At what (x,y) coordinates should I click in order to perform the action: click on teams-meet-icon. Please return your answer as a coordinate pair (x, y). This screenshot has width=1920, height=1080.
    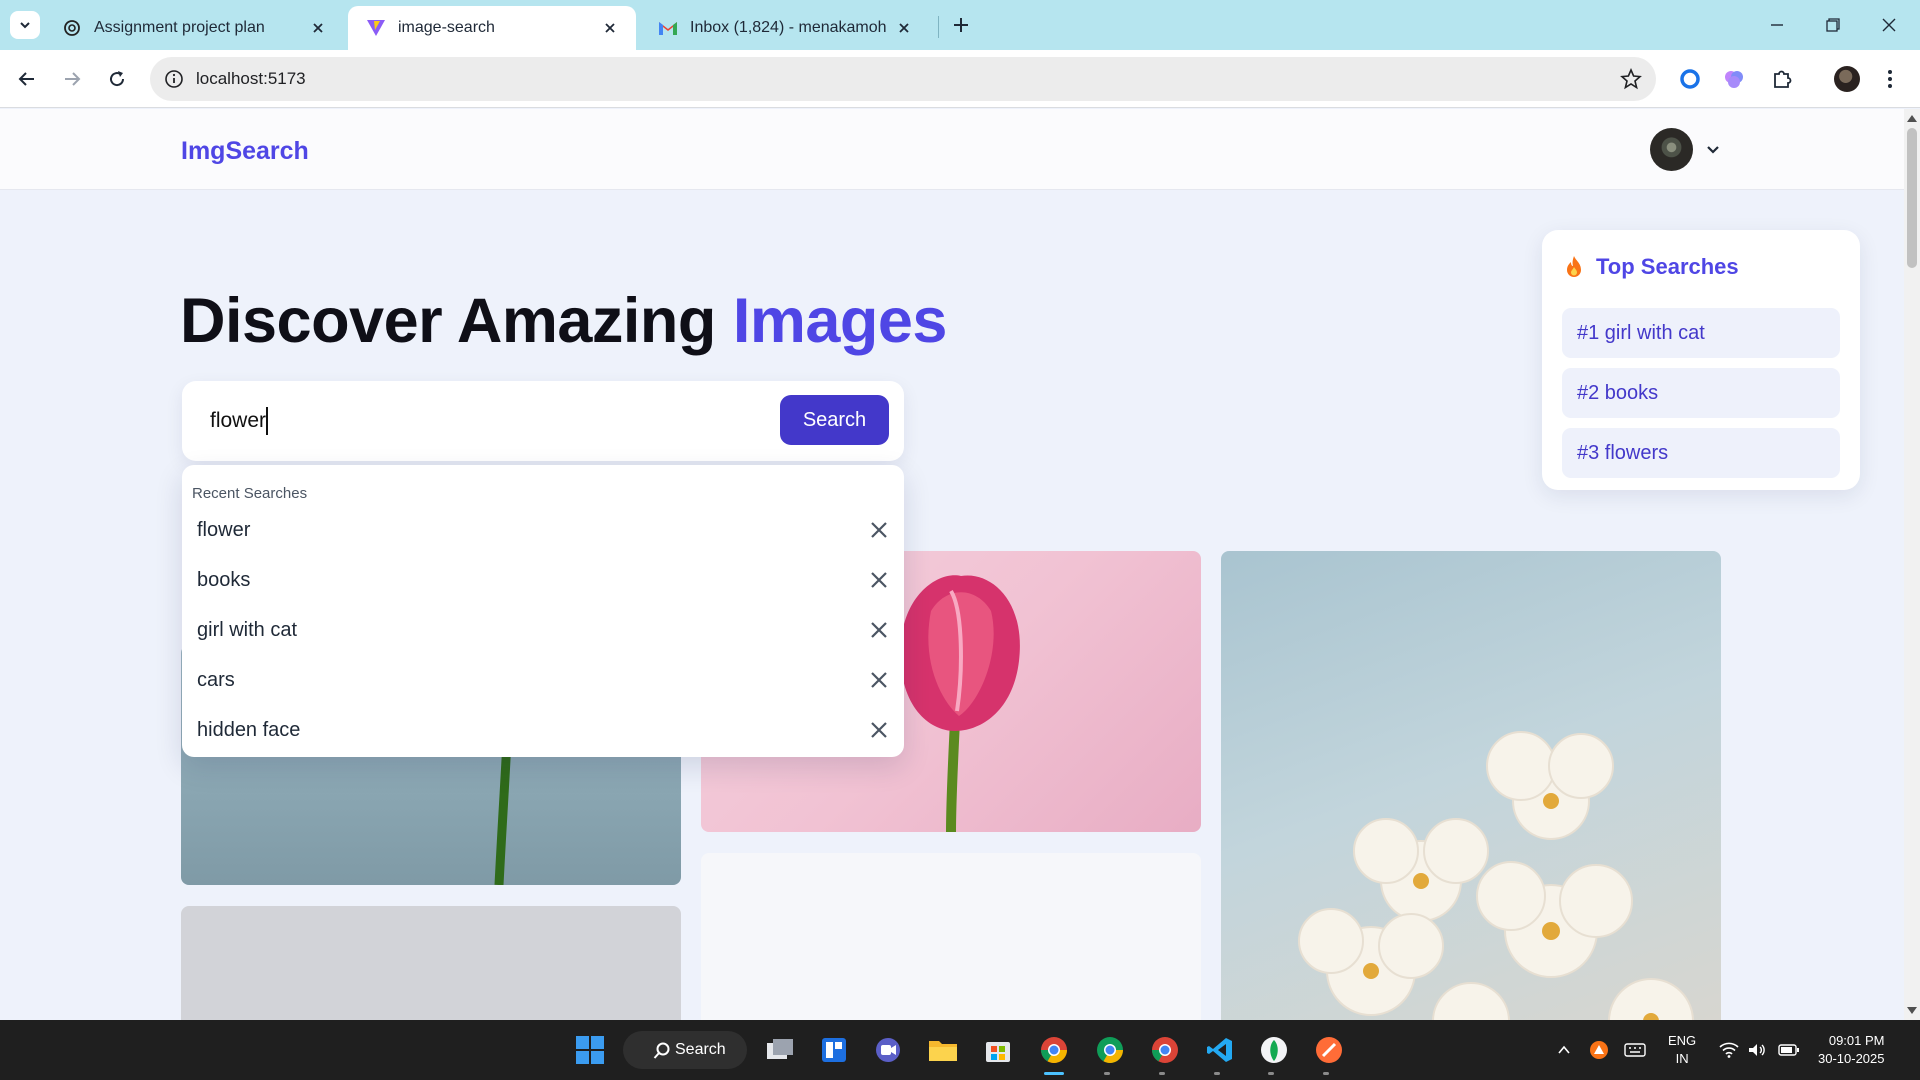
    Looking at the image, I should click on (888, 1050).